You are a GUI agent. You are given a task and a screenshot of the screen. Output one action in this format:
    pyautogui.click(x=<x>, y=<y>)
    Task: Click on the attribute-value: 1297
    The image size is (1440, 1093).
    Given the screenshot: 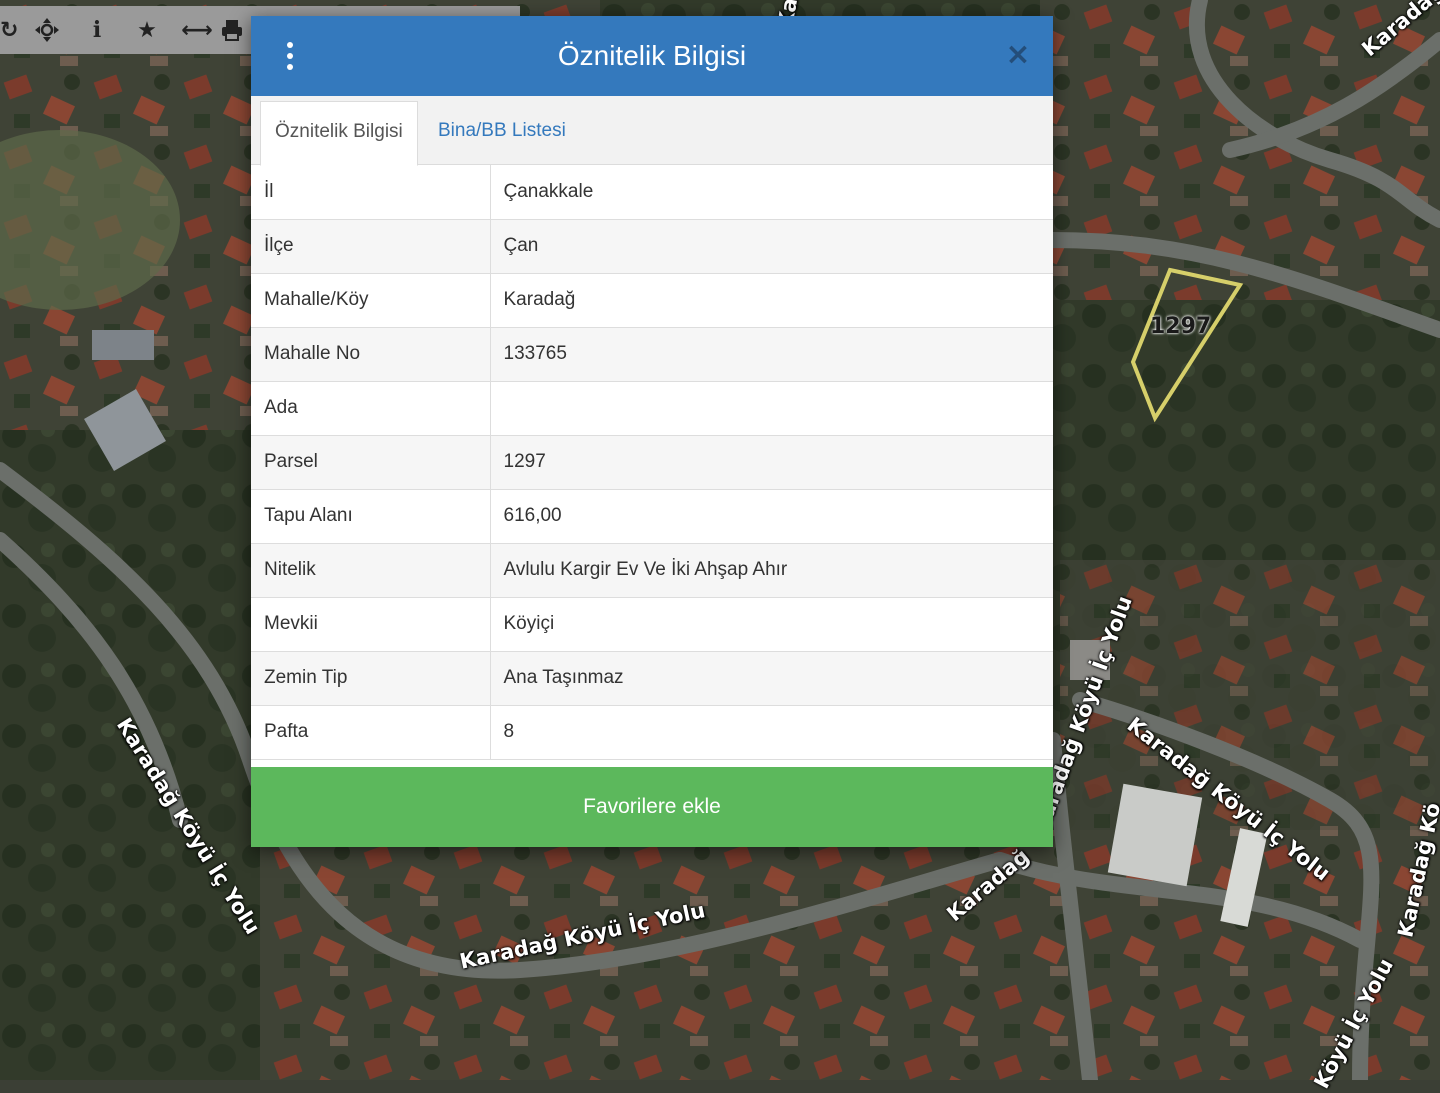 What is the action you would take?
    pyautogui.click(x=771, y=462)
    